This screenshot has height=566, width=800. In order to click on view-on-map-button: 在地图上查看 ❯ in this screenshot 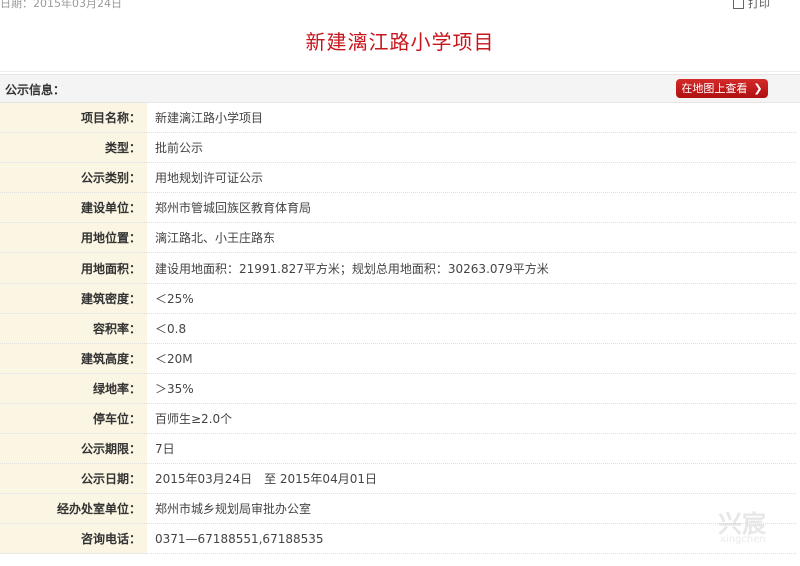, I will do `click(722, 88)`.